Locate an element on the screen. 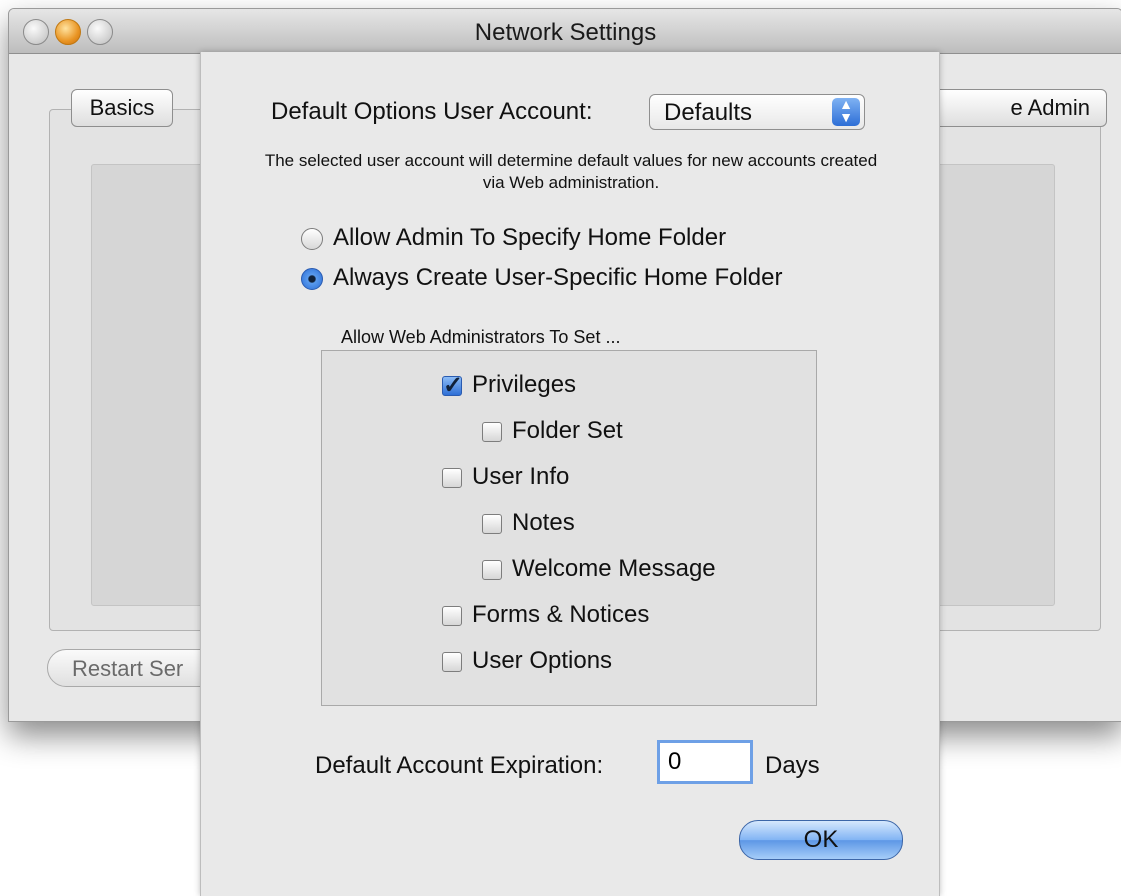  checkbox-label: Folder Set is located at coordinates (567, 430).